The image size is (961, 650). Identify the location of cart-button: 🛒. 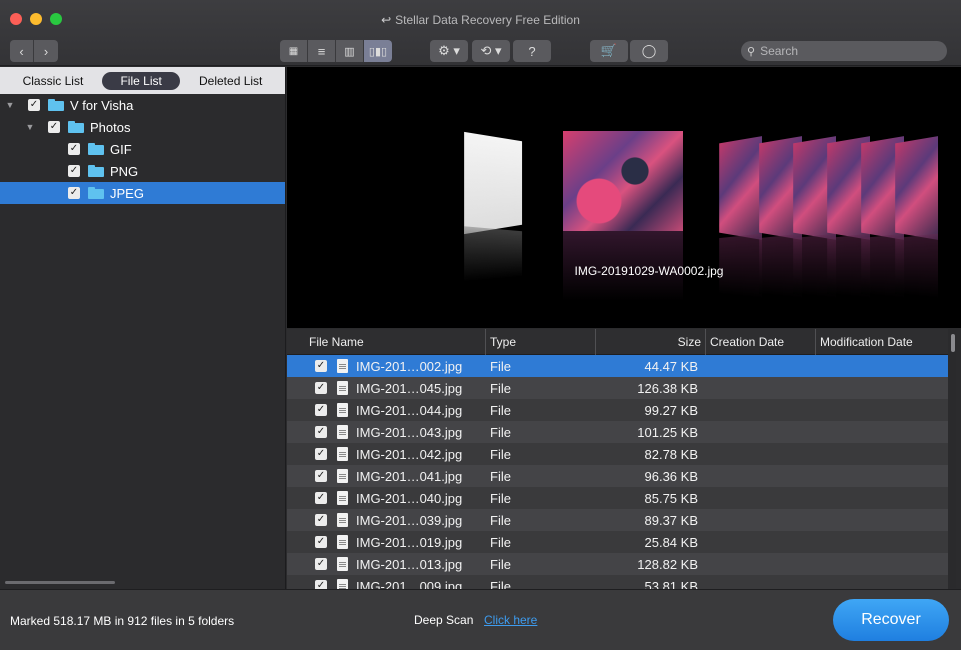
(609, 51).